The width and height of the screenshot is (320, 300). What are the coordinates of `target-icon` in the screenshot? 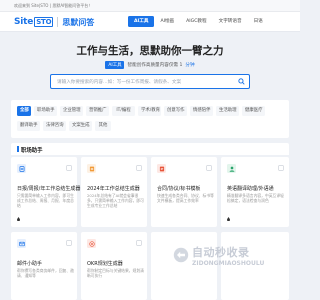 It's located at (91, 243).